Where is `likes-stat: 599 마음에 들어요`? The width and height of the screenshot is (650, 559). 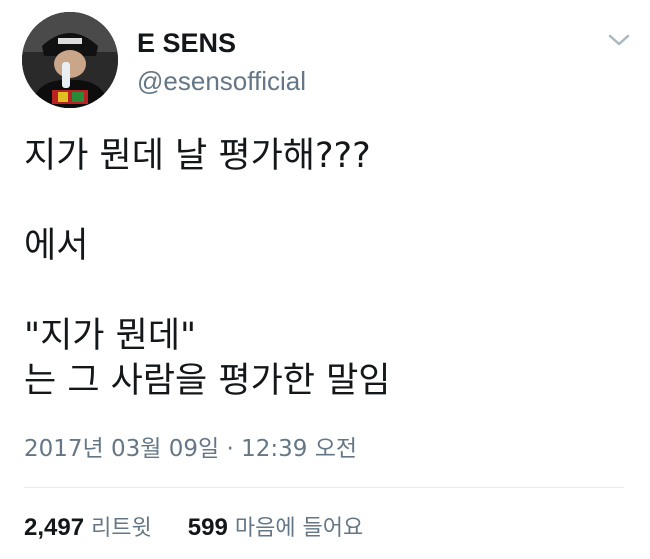 likes-stat: 599 마음에 들어요 is located at coordinates (272, 527).